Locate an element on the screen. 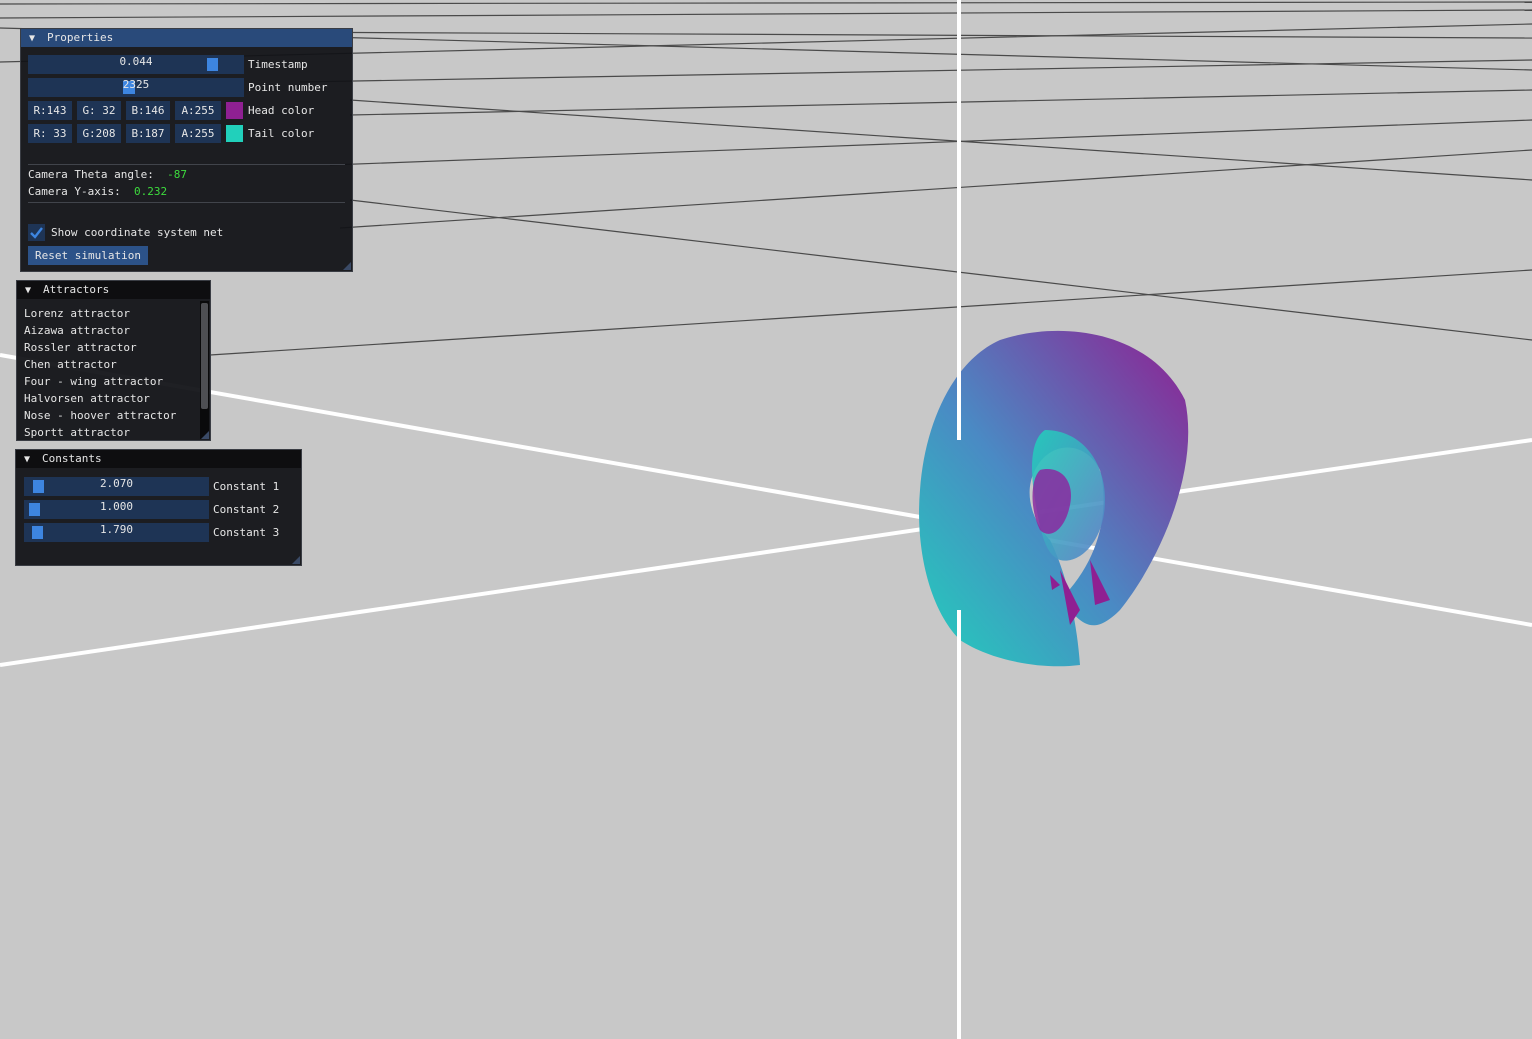 This screenshot has height=1039, width=1532. timestamp-slider: 0.044 is located at coordinates (136, 64).